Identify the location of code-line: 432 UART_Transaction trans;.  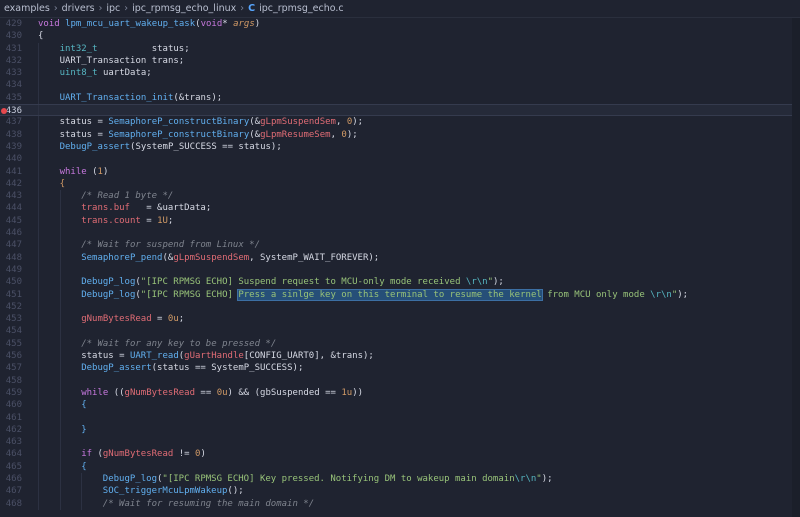
(400, 61).